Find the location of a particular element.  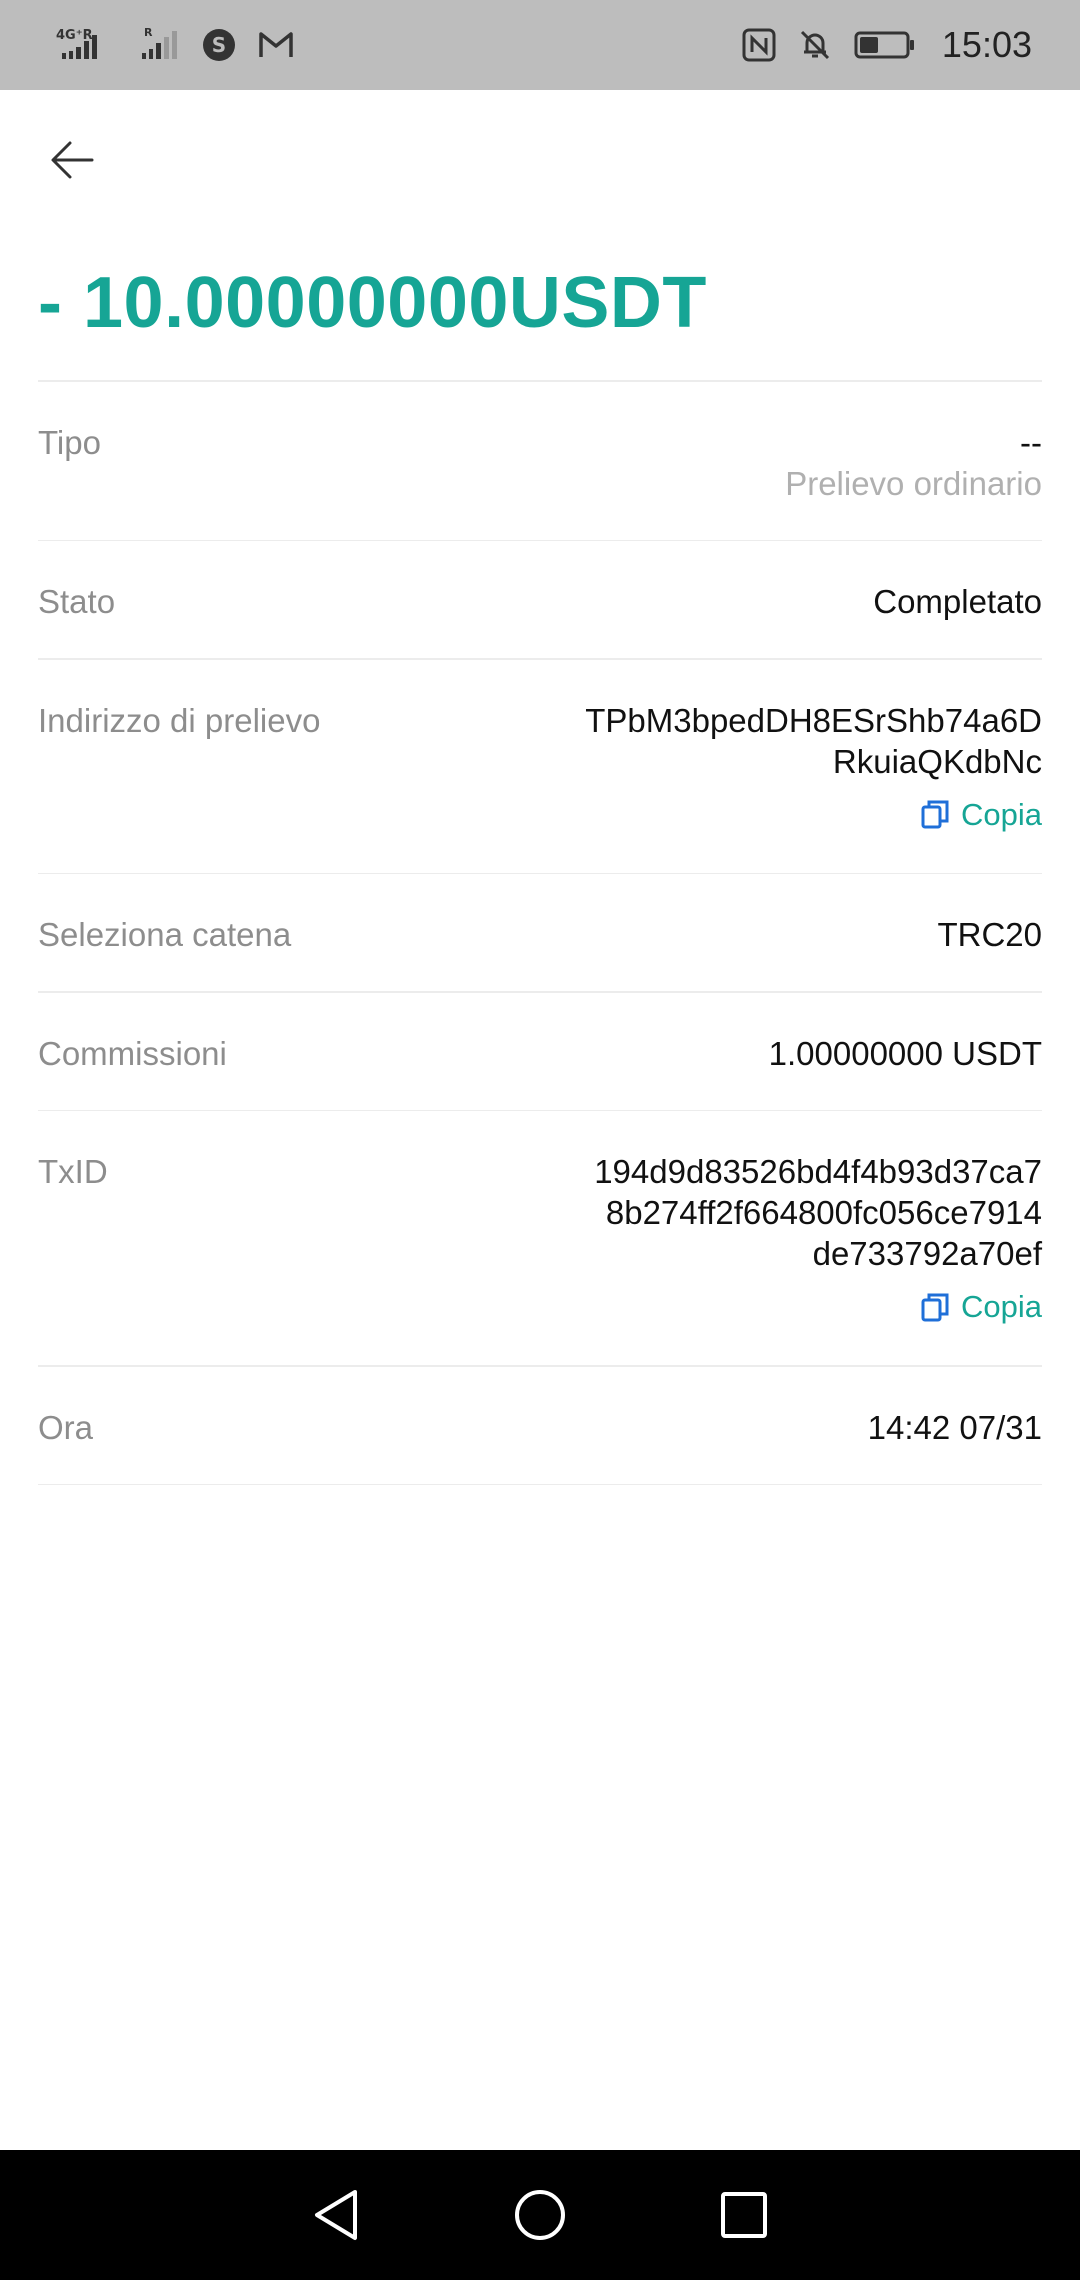

nav-recents-button is located at coordinates (744, 2215).